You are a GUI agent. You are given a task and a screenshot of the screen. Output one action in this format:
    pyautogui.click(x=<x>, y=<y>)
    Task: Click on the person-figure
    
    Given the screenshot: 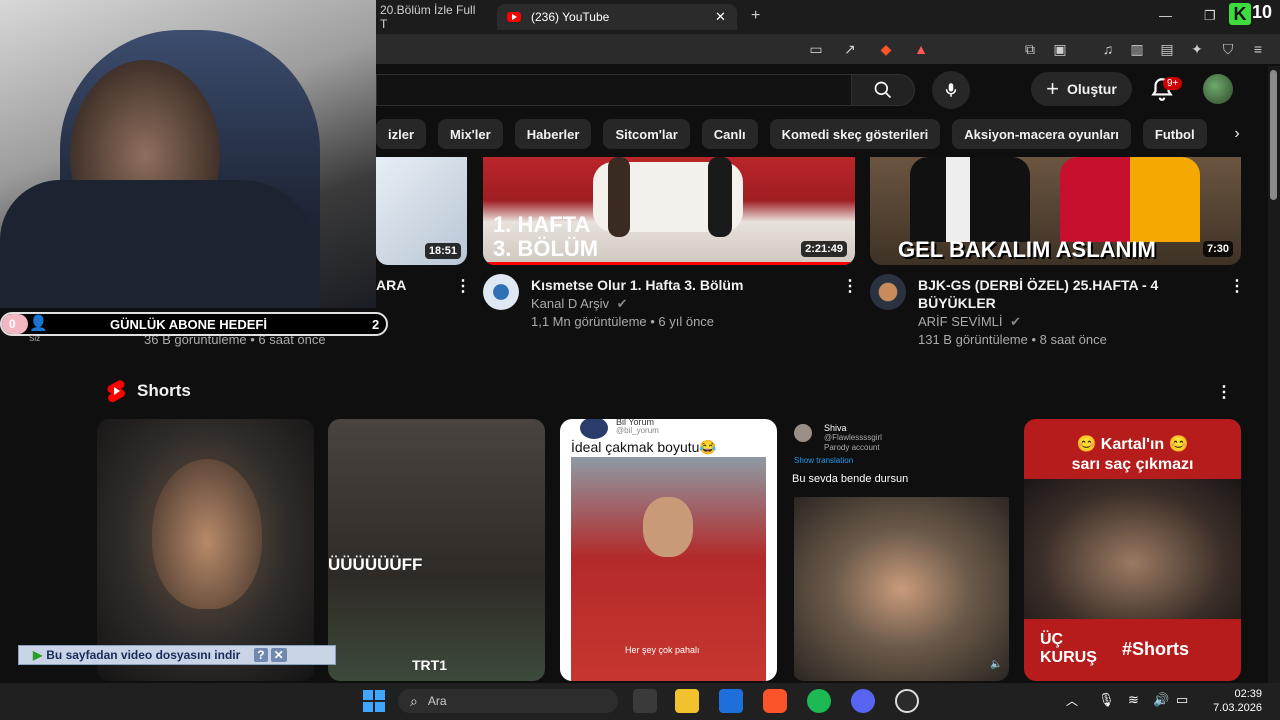 What is the action you would take?
    pyautogui.click(x=720, y=197)
    